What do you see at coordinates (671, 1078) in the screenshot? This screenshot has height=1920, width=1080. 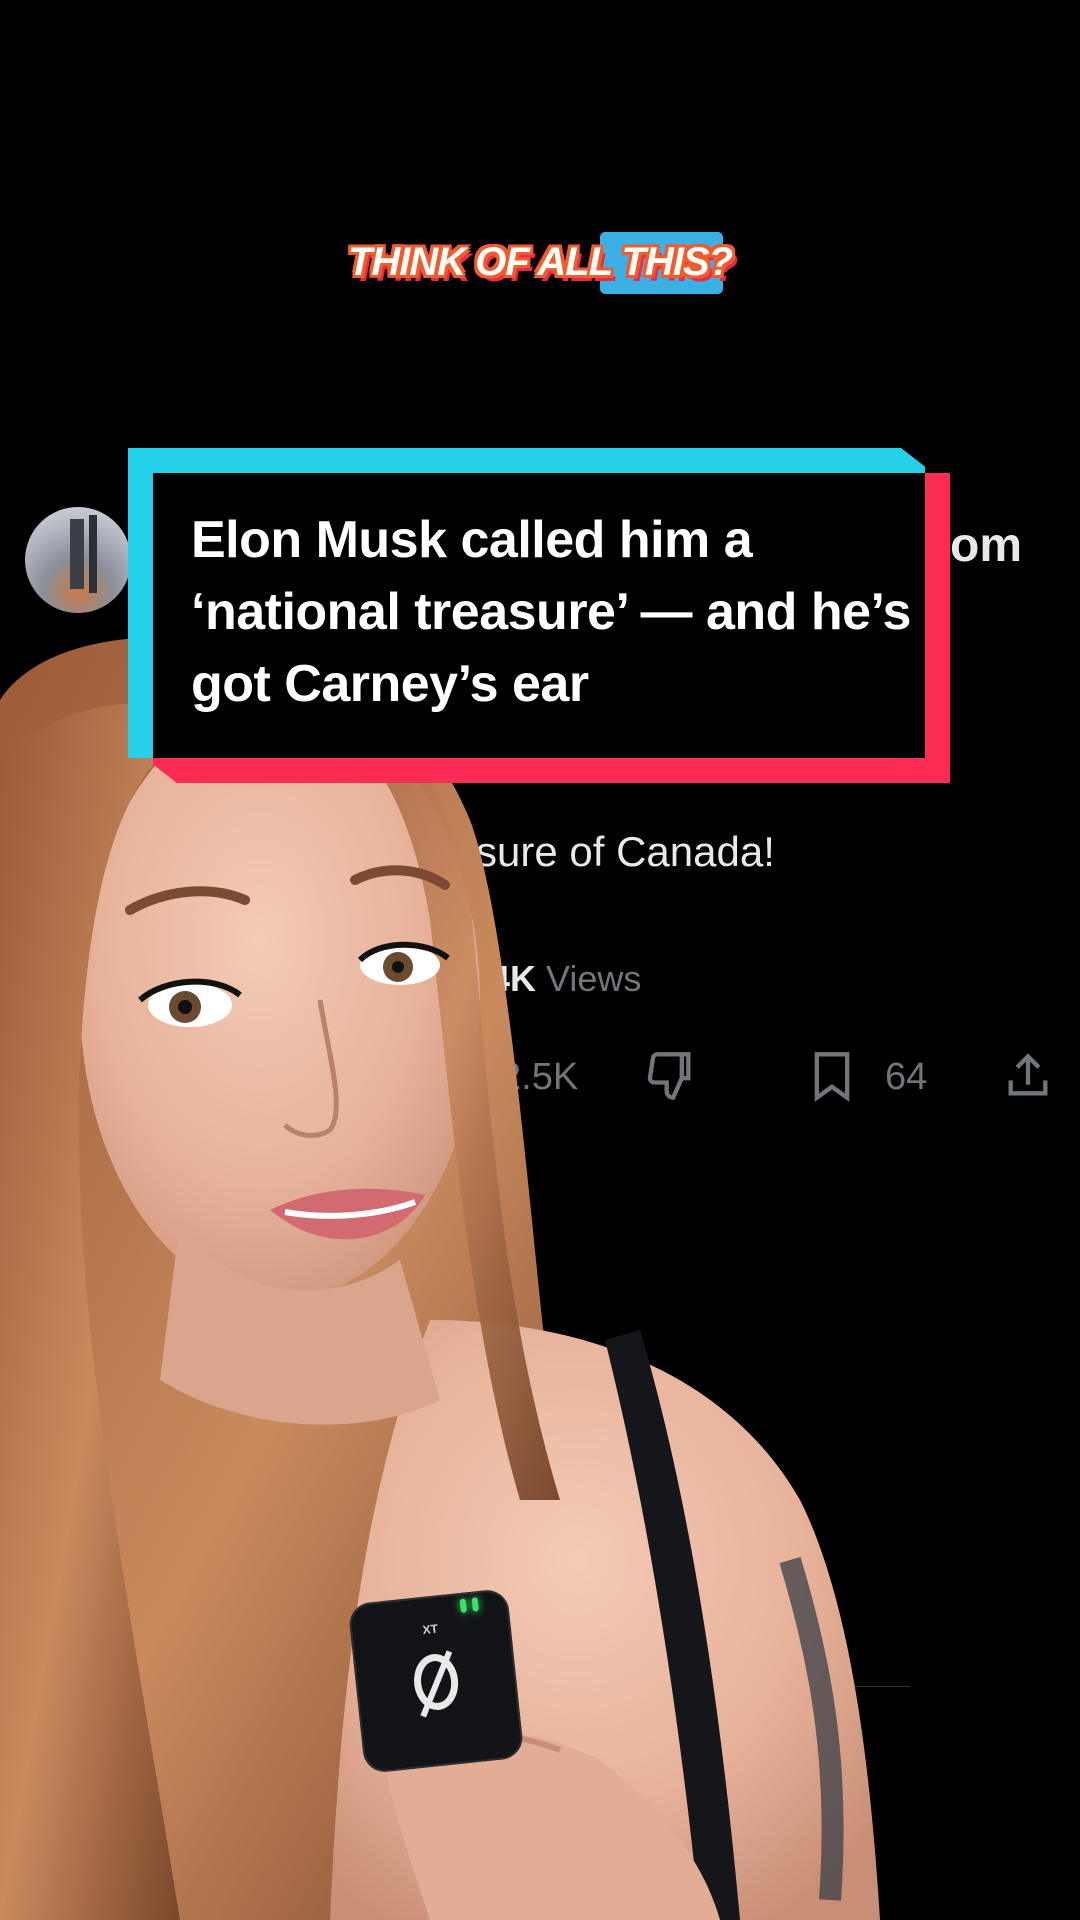 I see `dislike-icon` at bounding box center [671, 1078].